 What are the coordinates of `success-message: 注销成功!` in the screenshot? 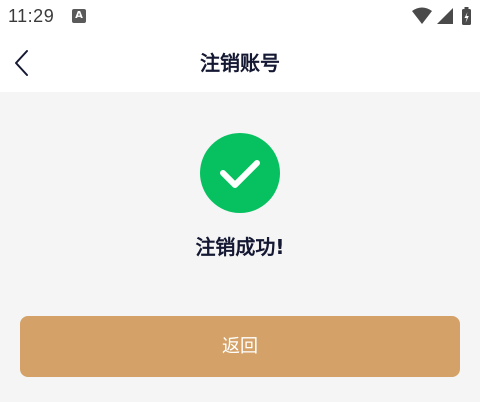 It's located at (240, 247).